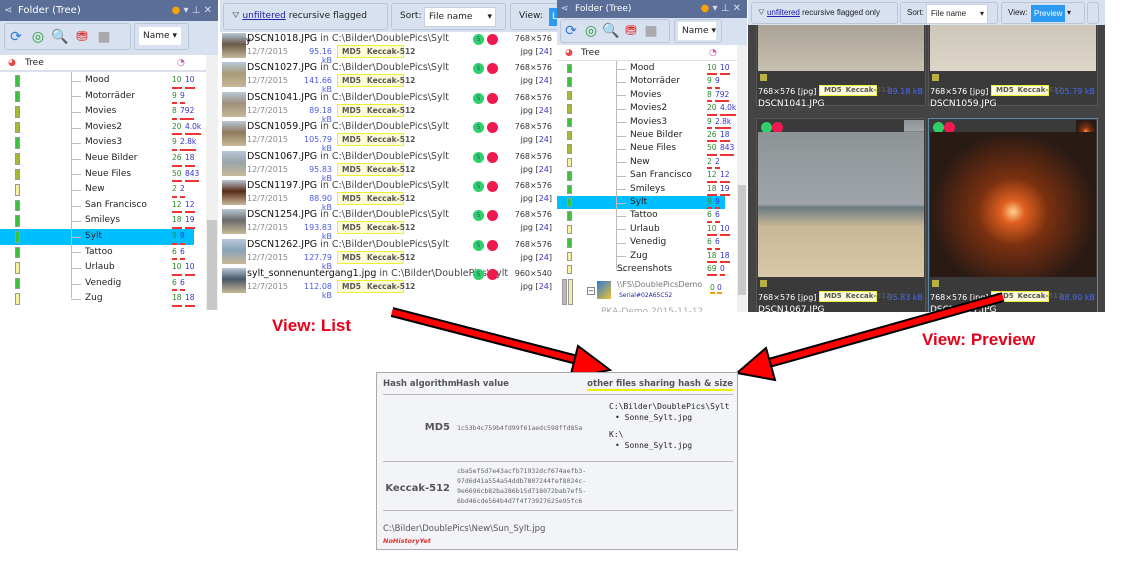 This screenshot has width=1125, height=570. I want to click on recursive-toggle: recursive, so click(818, 12).